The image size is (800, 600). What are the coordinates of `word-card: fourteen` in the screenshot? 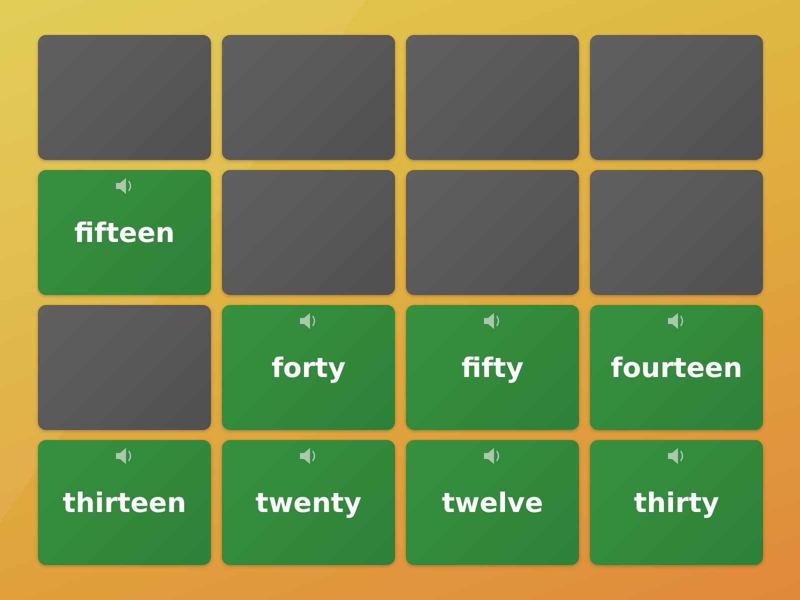 It's located at (676, 367).